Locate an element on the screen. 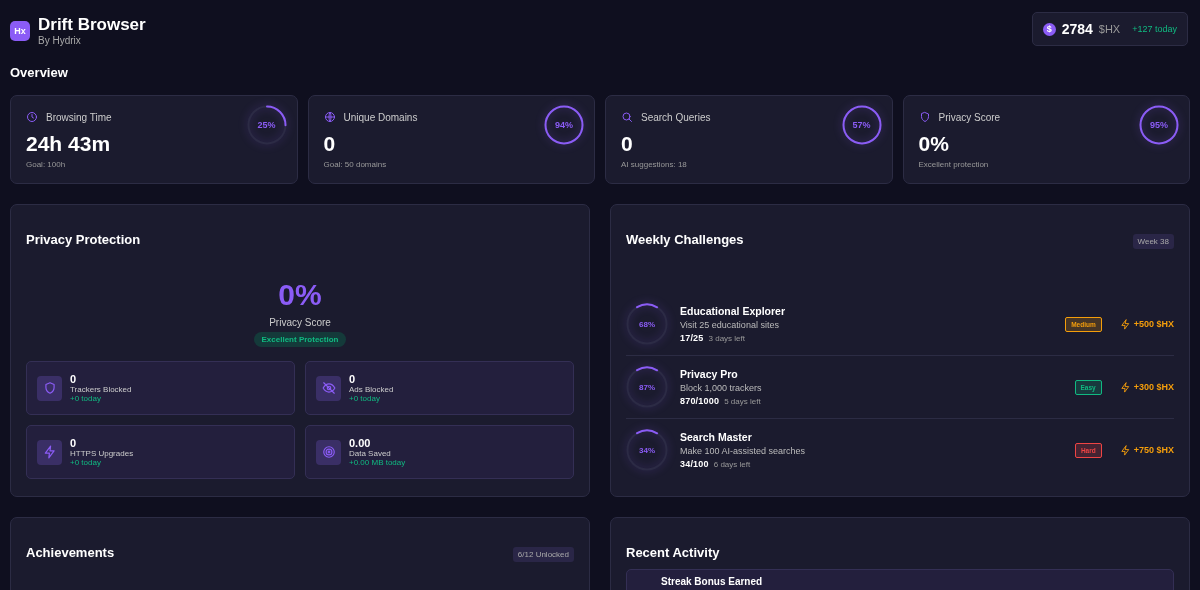 The width and height of the screenshot is (1200, 590). challenge-description: Block 1,000 trackers is located at coordinates (721, 387).